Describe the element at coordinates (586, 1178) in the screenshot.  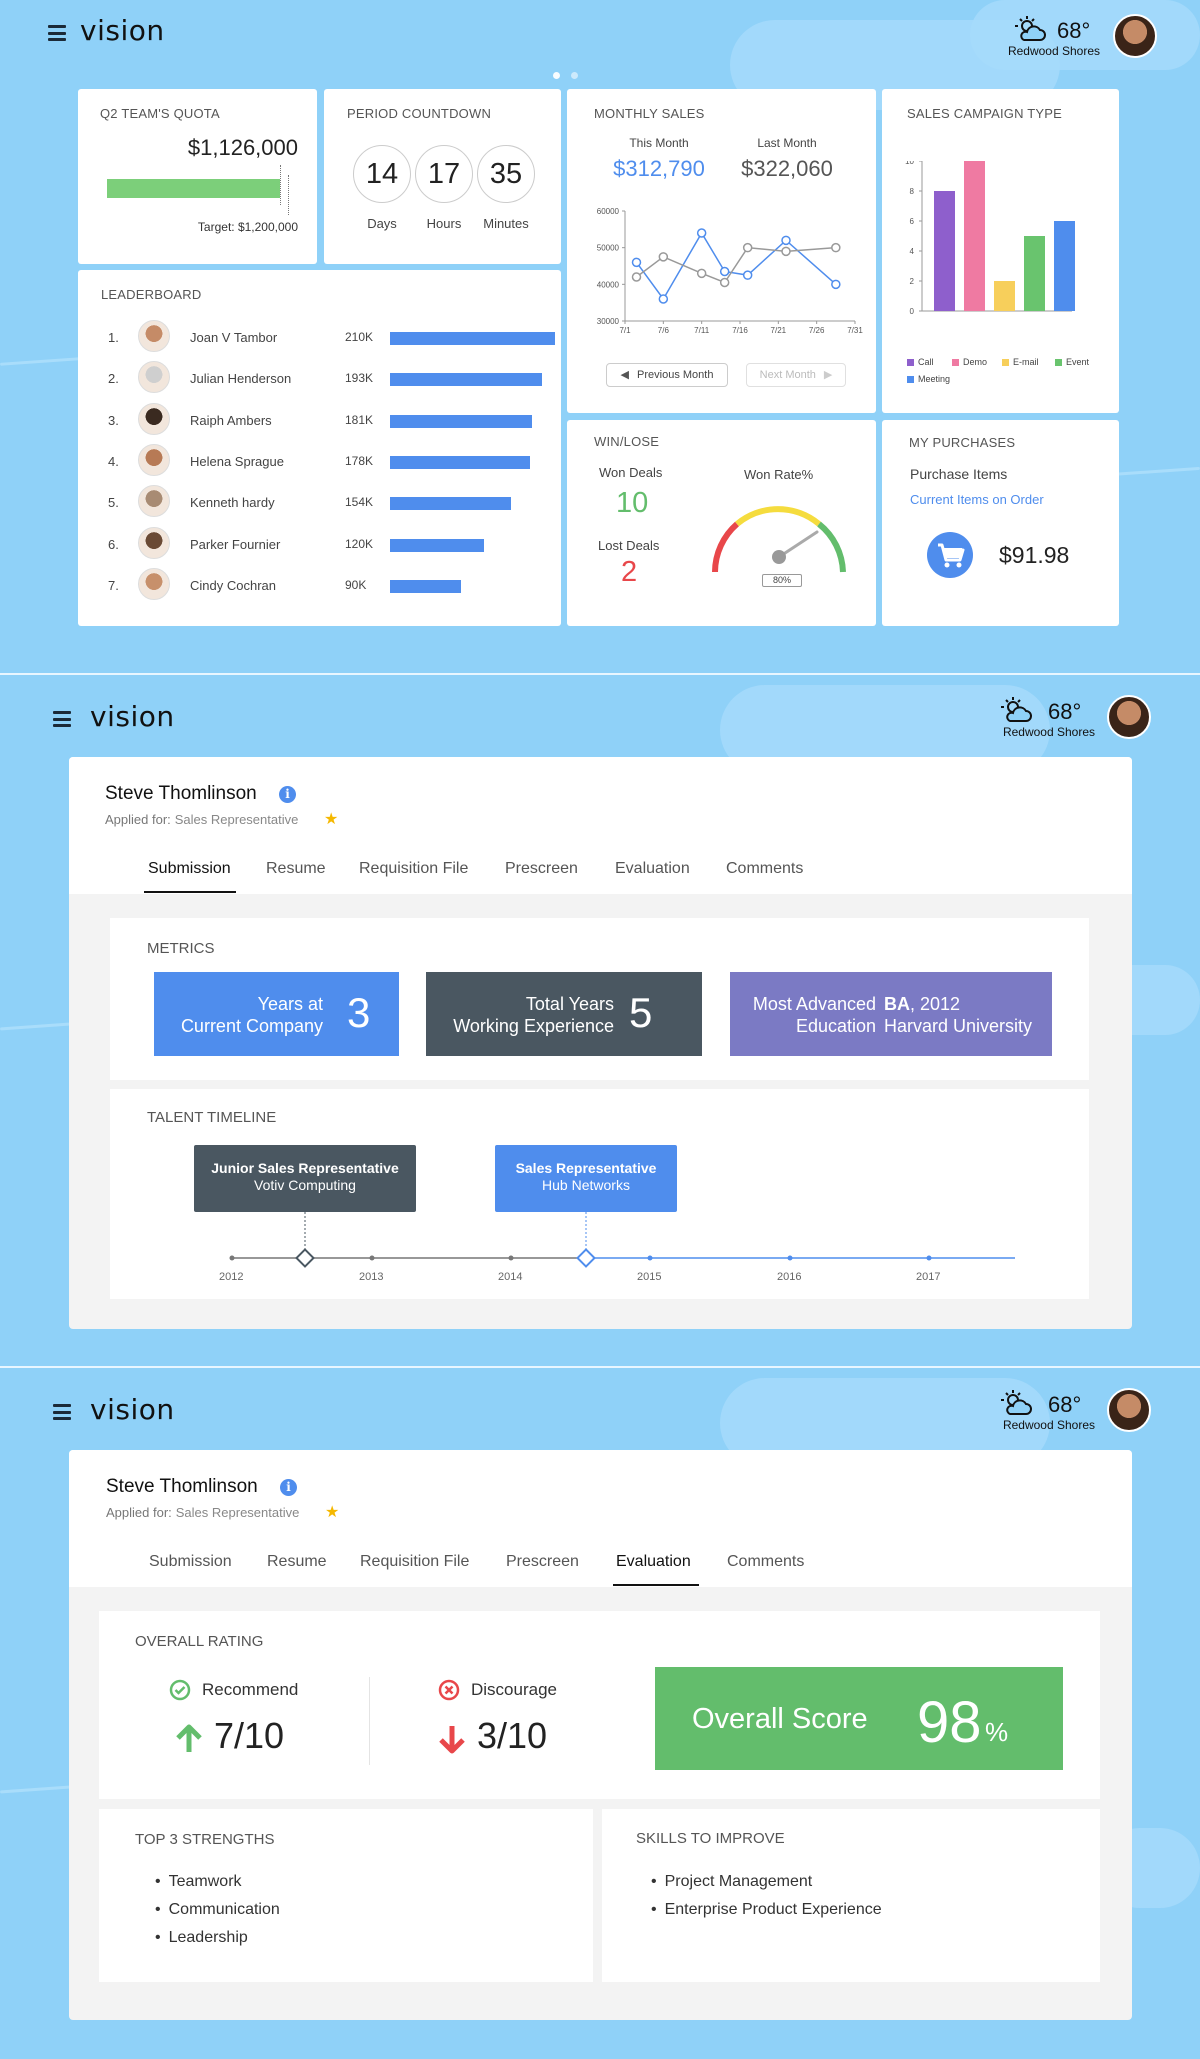
I see `timeline-event-2: Sales Representative Hub Networks` at that location.